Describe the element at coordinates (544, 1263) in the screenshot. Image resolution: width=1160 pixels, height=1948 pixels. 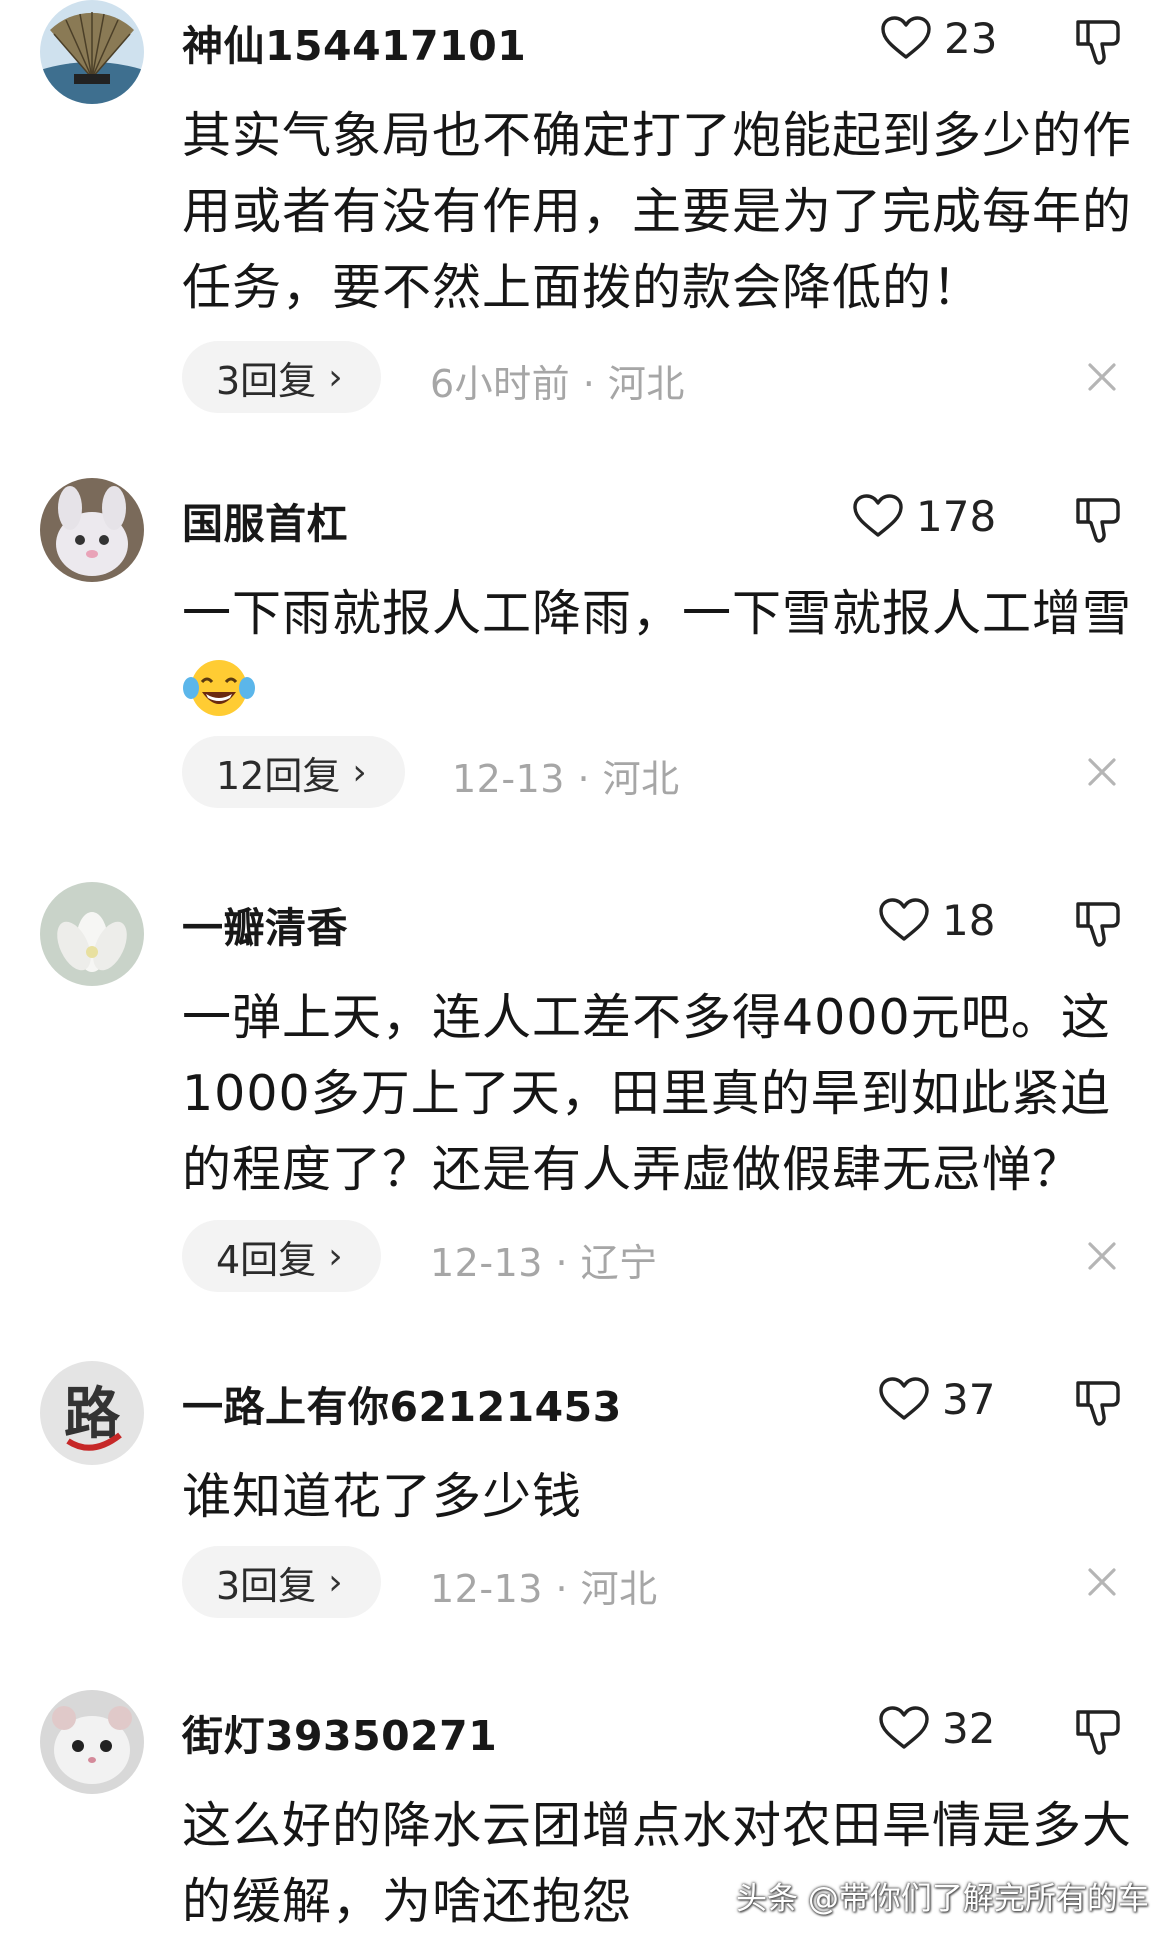
I see `comment-meta: 12-13 · 辽宁` at that location.